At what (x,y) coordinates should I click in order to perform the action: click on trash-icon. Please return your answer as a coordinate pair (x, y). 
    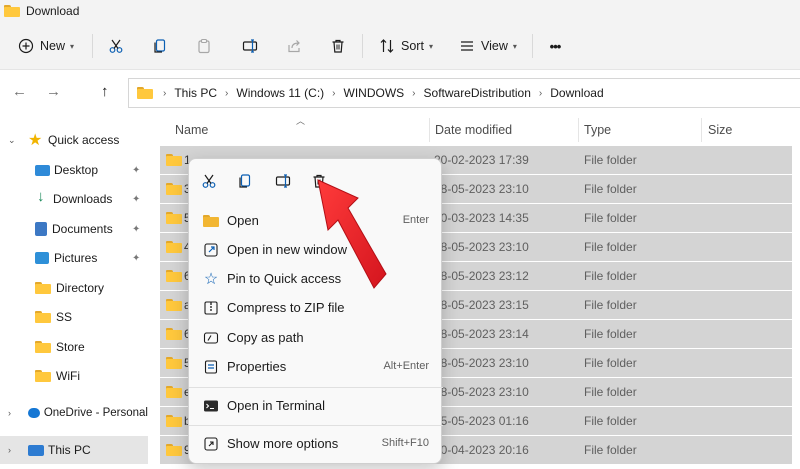
    Looking at the image, I should click on (338, 46).